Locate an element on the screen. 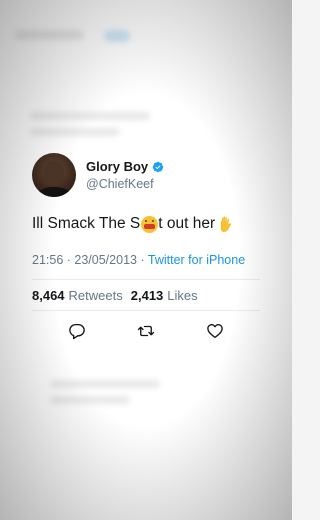 The width and height of the screenshot is (320, 520). name-line: Glory Boy is located at coordinates (125, 166).